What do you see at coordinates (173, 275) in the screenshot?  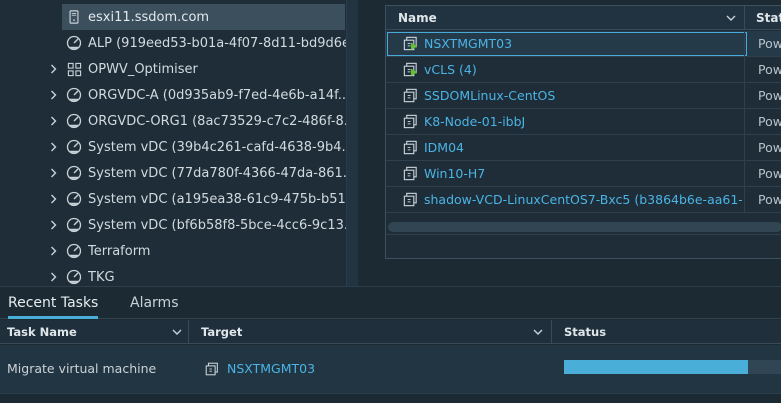 I see `tree-item: TKG` at bounding box center [173, 275].